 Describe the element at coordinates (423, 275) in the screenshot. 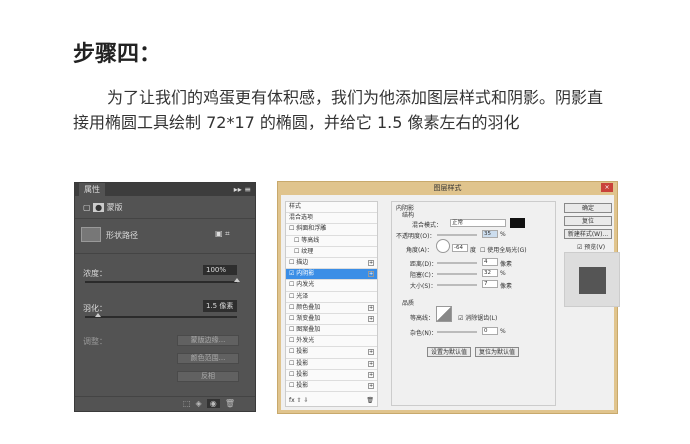

I see `choke-label: 阻塞(C)：` at that location.